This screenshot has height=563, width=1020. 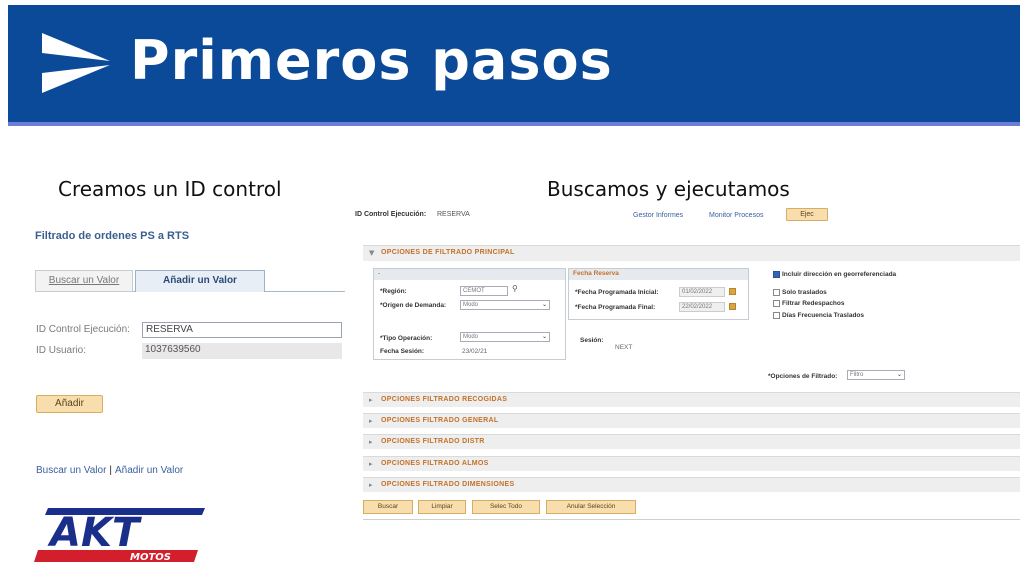 I want to click on divider, so click(x=691, y=519).